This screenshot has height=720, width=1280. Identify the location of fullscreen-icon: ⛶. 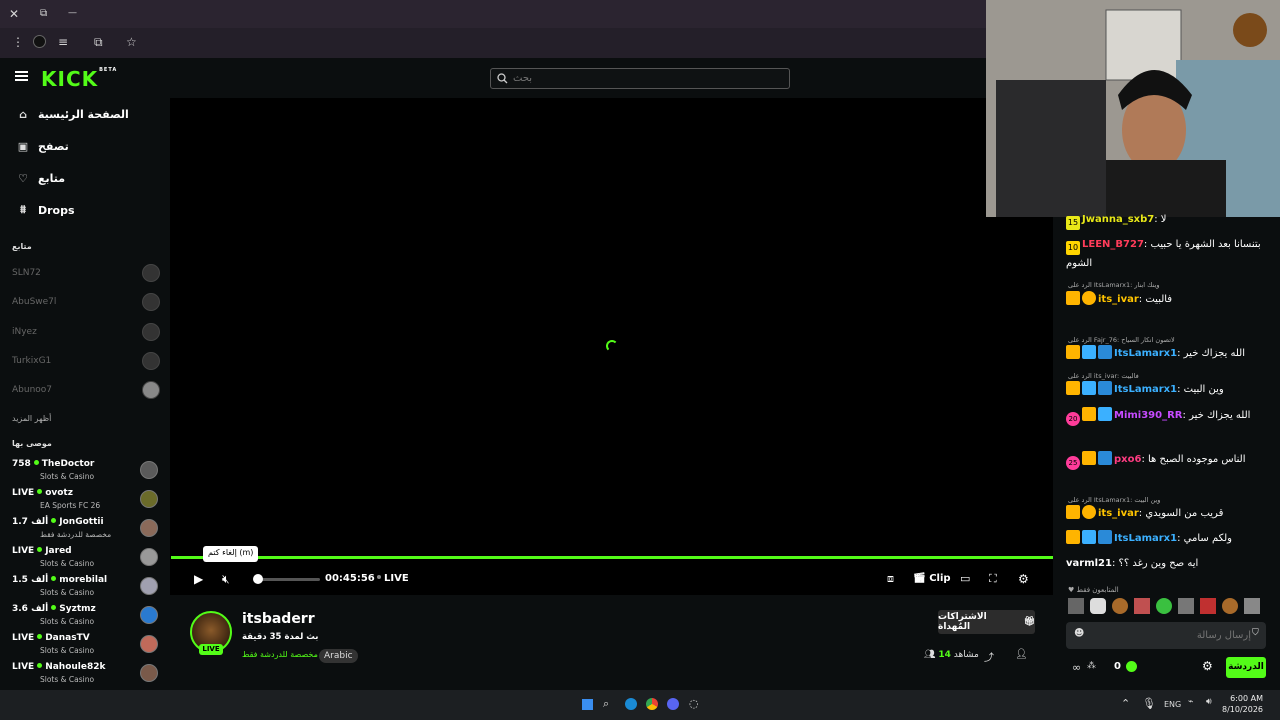
(993, 579).